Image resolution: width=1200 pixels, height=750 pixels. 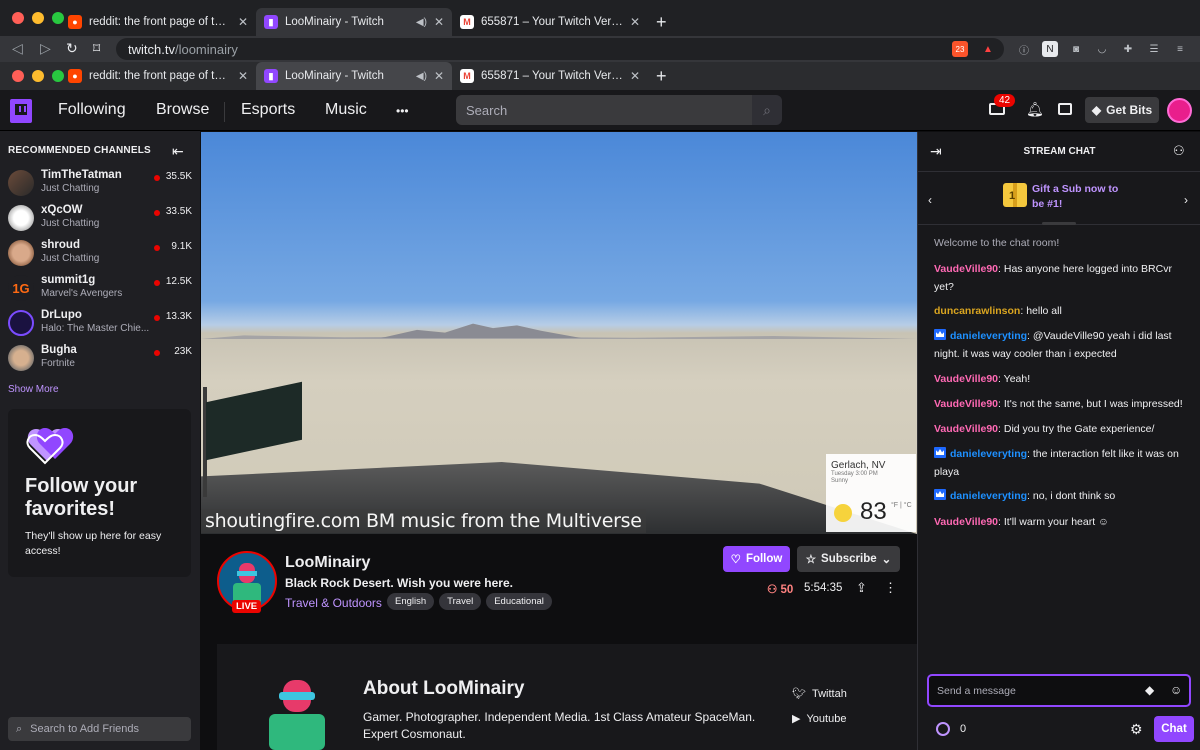 I want to click on collapse-sidebar-icon: ⇤, so click(x=178, y=151).